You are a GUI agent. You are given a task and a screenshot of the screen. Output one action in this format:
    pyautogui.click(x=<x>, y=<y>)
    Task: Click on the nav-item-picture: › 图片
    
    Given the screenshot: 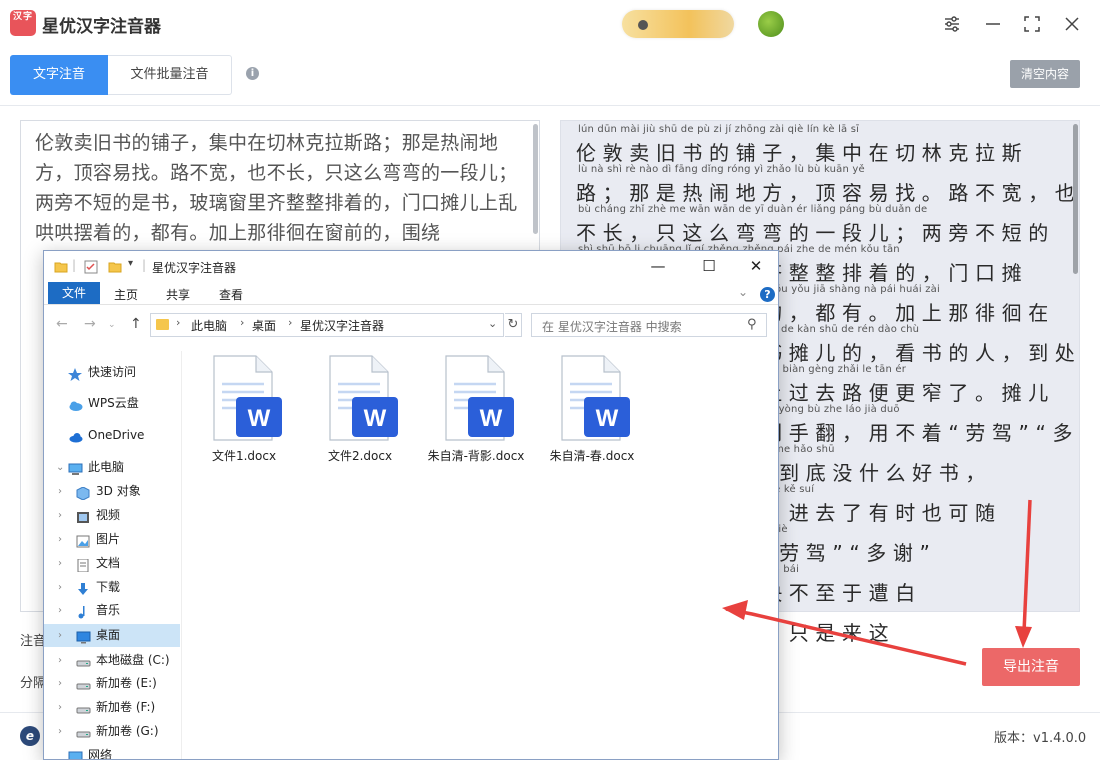 What is the action you would take?
    pyautogui.click(x=112, y=539)
    